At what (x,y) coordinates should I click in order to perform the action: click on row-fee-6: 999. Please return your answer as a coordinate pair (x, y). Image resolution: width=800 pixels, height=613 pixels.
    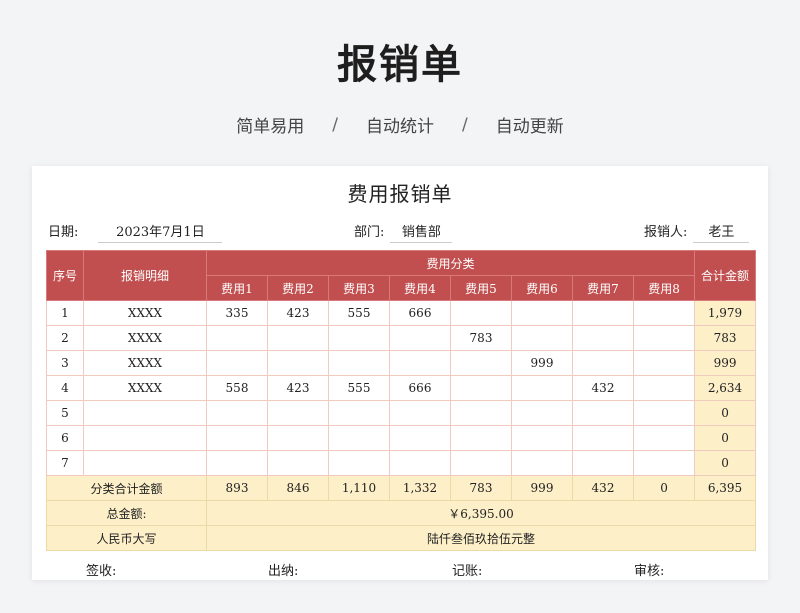
    Looking at the image, I should click on (542, 363).